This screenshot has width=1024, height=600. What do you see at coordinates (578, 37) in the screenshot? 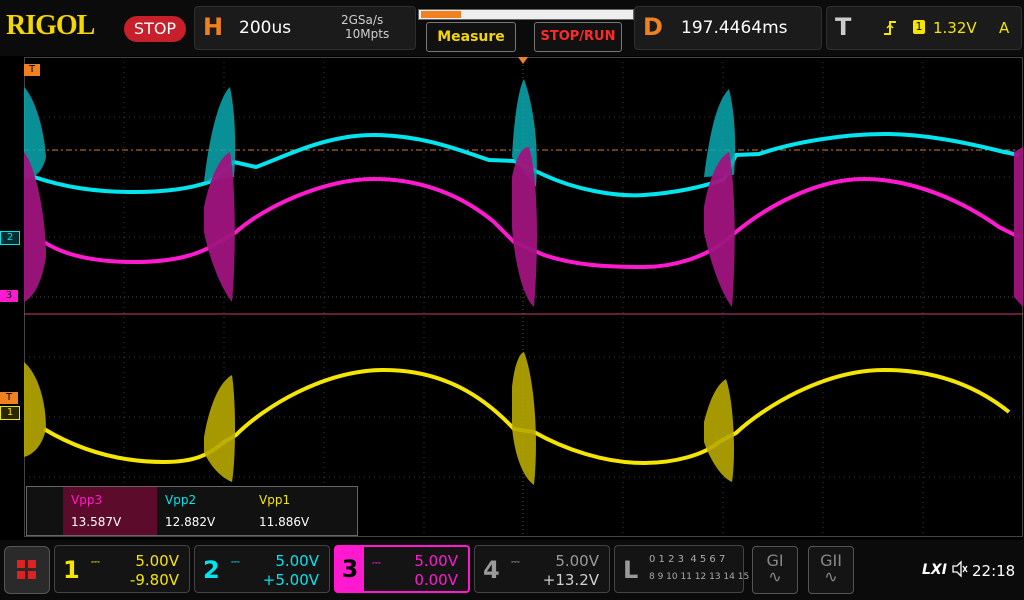
I see `stop-run-button: STOP/RUN` at bounding box center [578, 37].